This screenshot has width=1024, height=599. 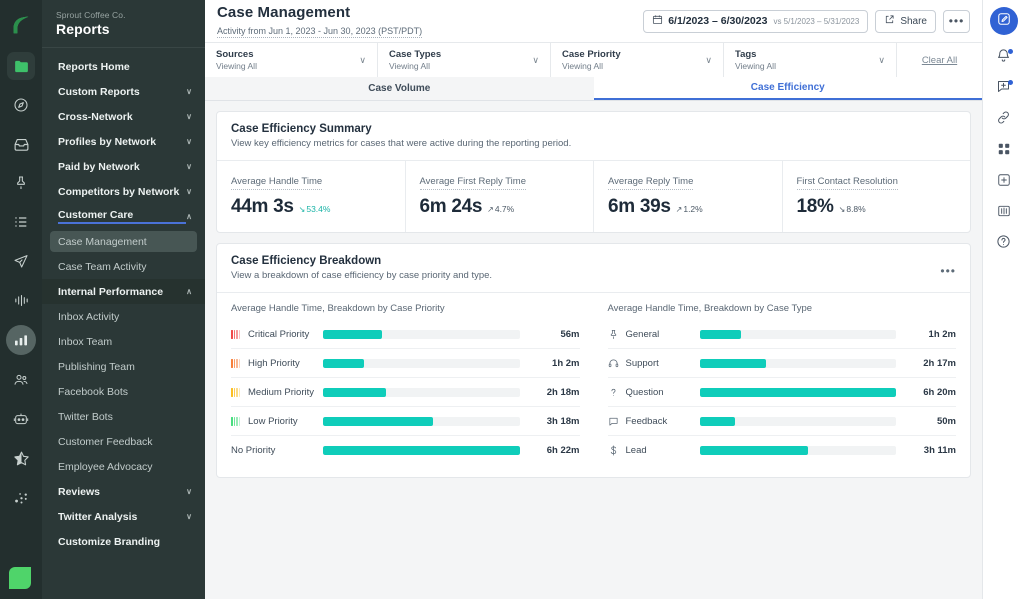 What do you see at coordinates (1004, 120) in the screenshot?
I see `right-rail-links` at bounding box center [1004, 120].